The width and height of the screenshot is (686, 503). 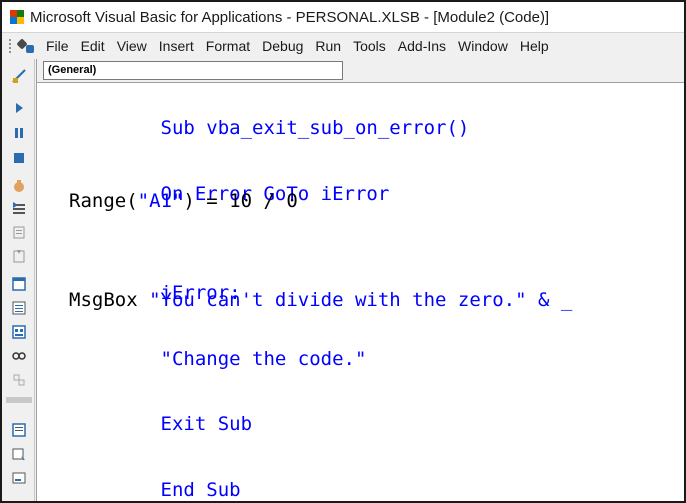 What do you see at coordinates (103, 201) in the screenshot?
I see `code-token: Range(` at bounding box center [103, 201].